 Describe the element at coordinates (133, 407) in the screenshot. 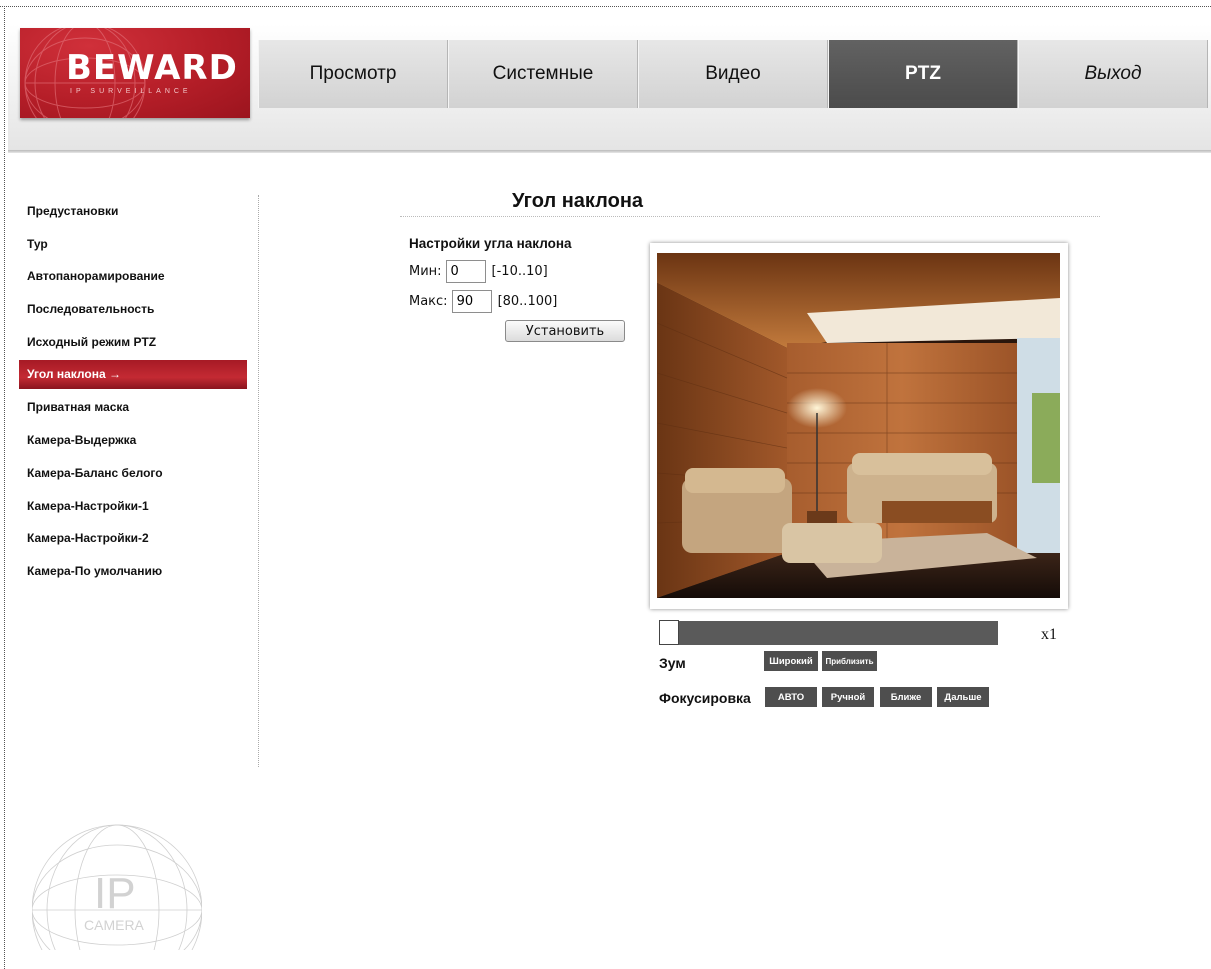

I see `sidebar-item-privacy-mask: Приватная маска` at that location.